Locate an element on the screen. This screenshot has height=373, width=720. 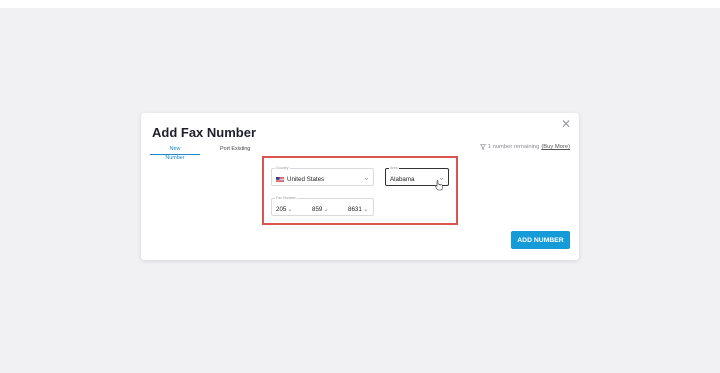
numbers-remaining: 1 number remaining (Buy More) is located at coordinates (524, 147).